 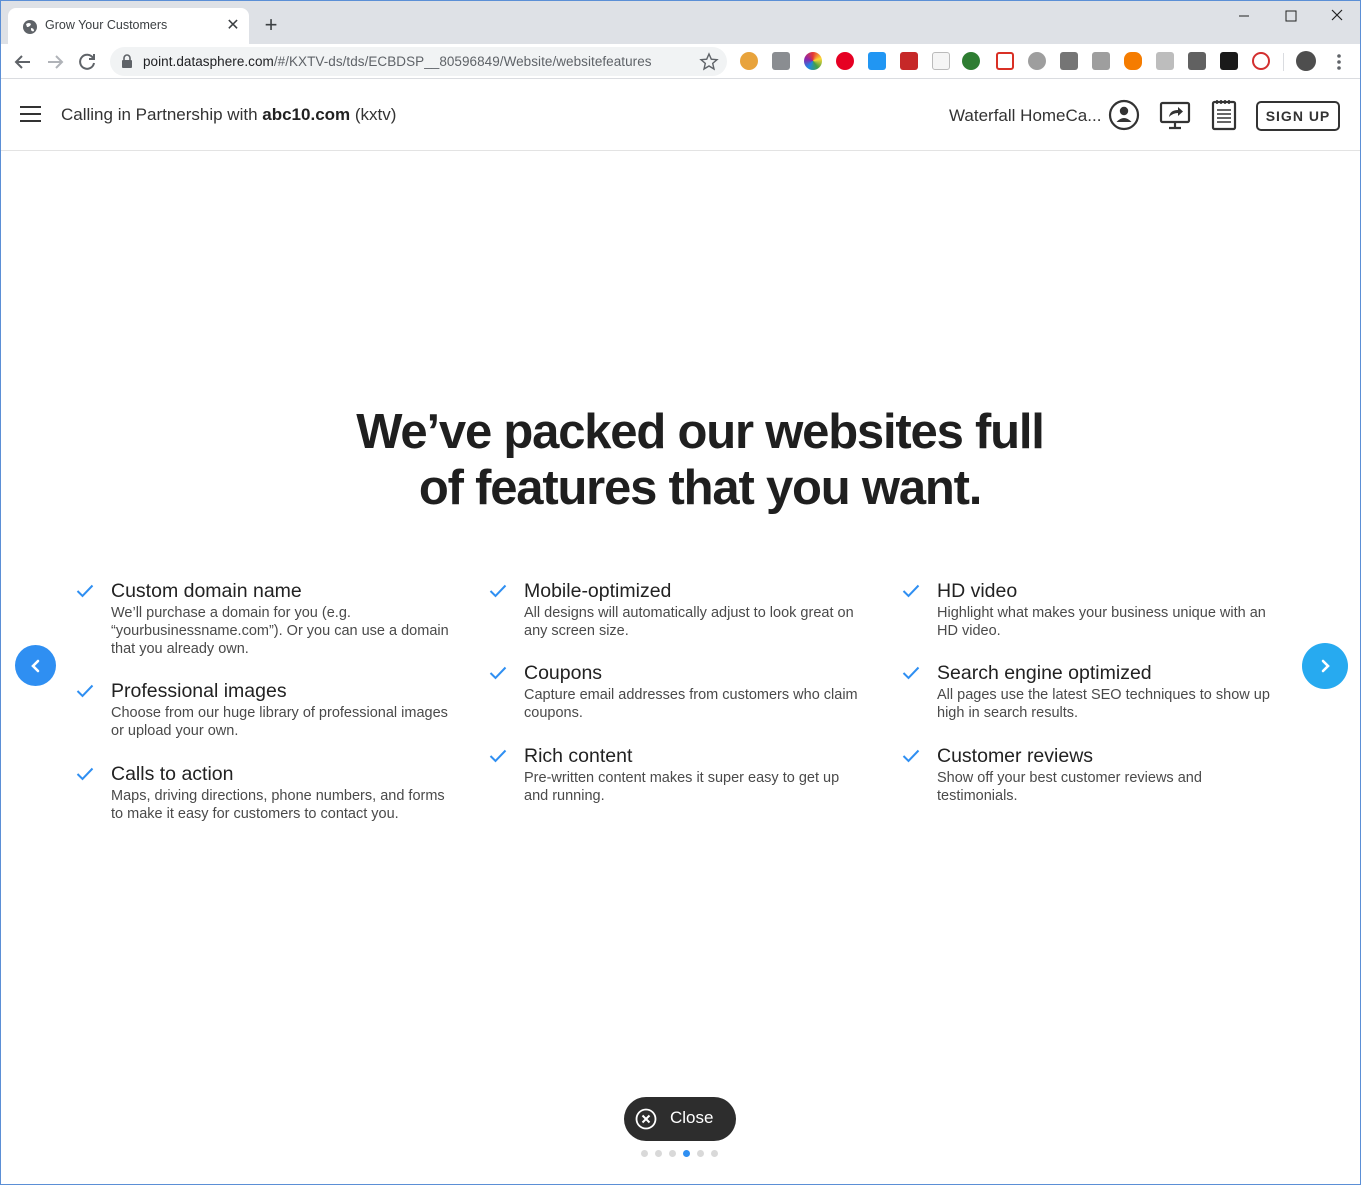 What do you see at coordinates (1197, 61) in the screenshot?
I see `slash-extension-icon` at bounding box center [1197, 61].